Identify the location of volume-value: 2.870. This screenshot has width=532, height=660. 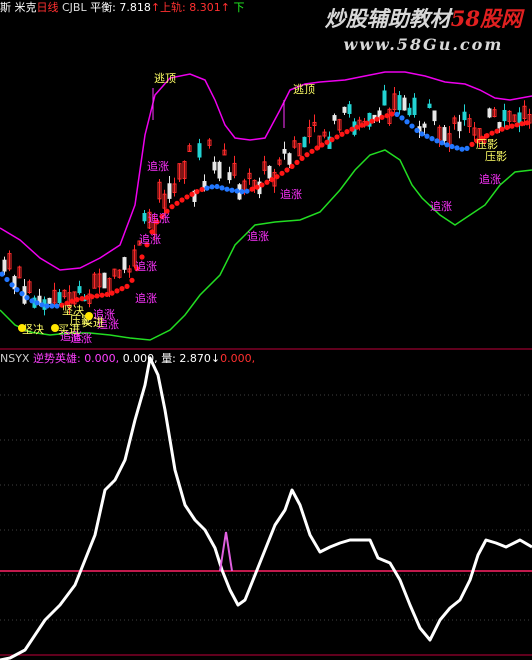
(195, 358).